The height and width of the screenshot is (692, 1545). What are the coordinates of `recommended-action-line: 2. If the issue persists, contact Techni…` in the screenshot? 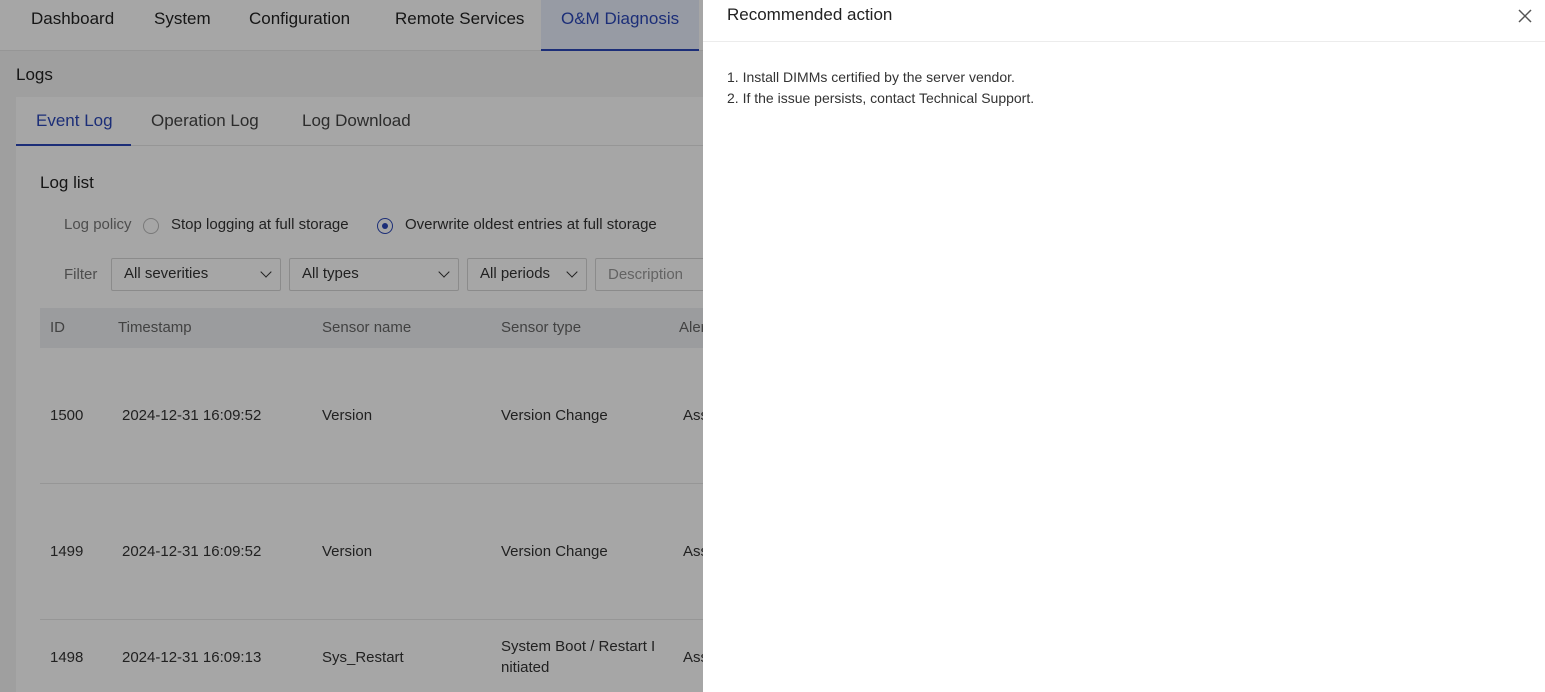 It's located at (881, 98).